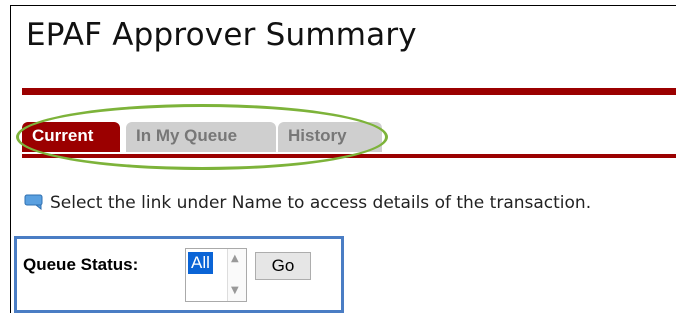  I want to click on title-divider, so click(349, 91).